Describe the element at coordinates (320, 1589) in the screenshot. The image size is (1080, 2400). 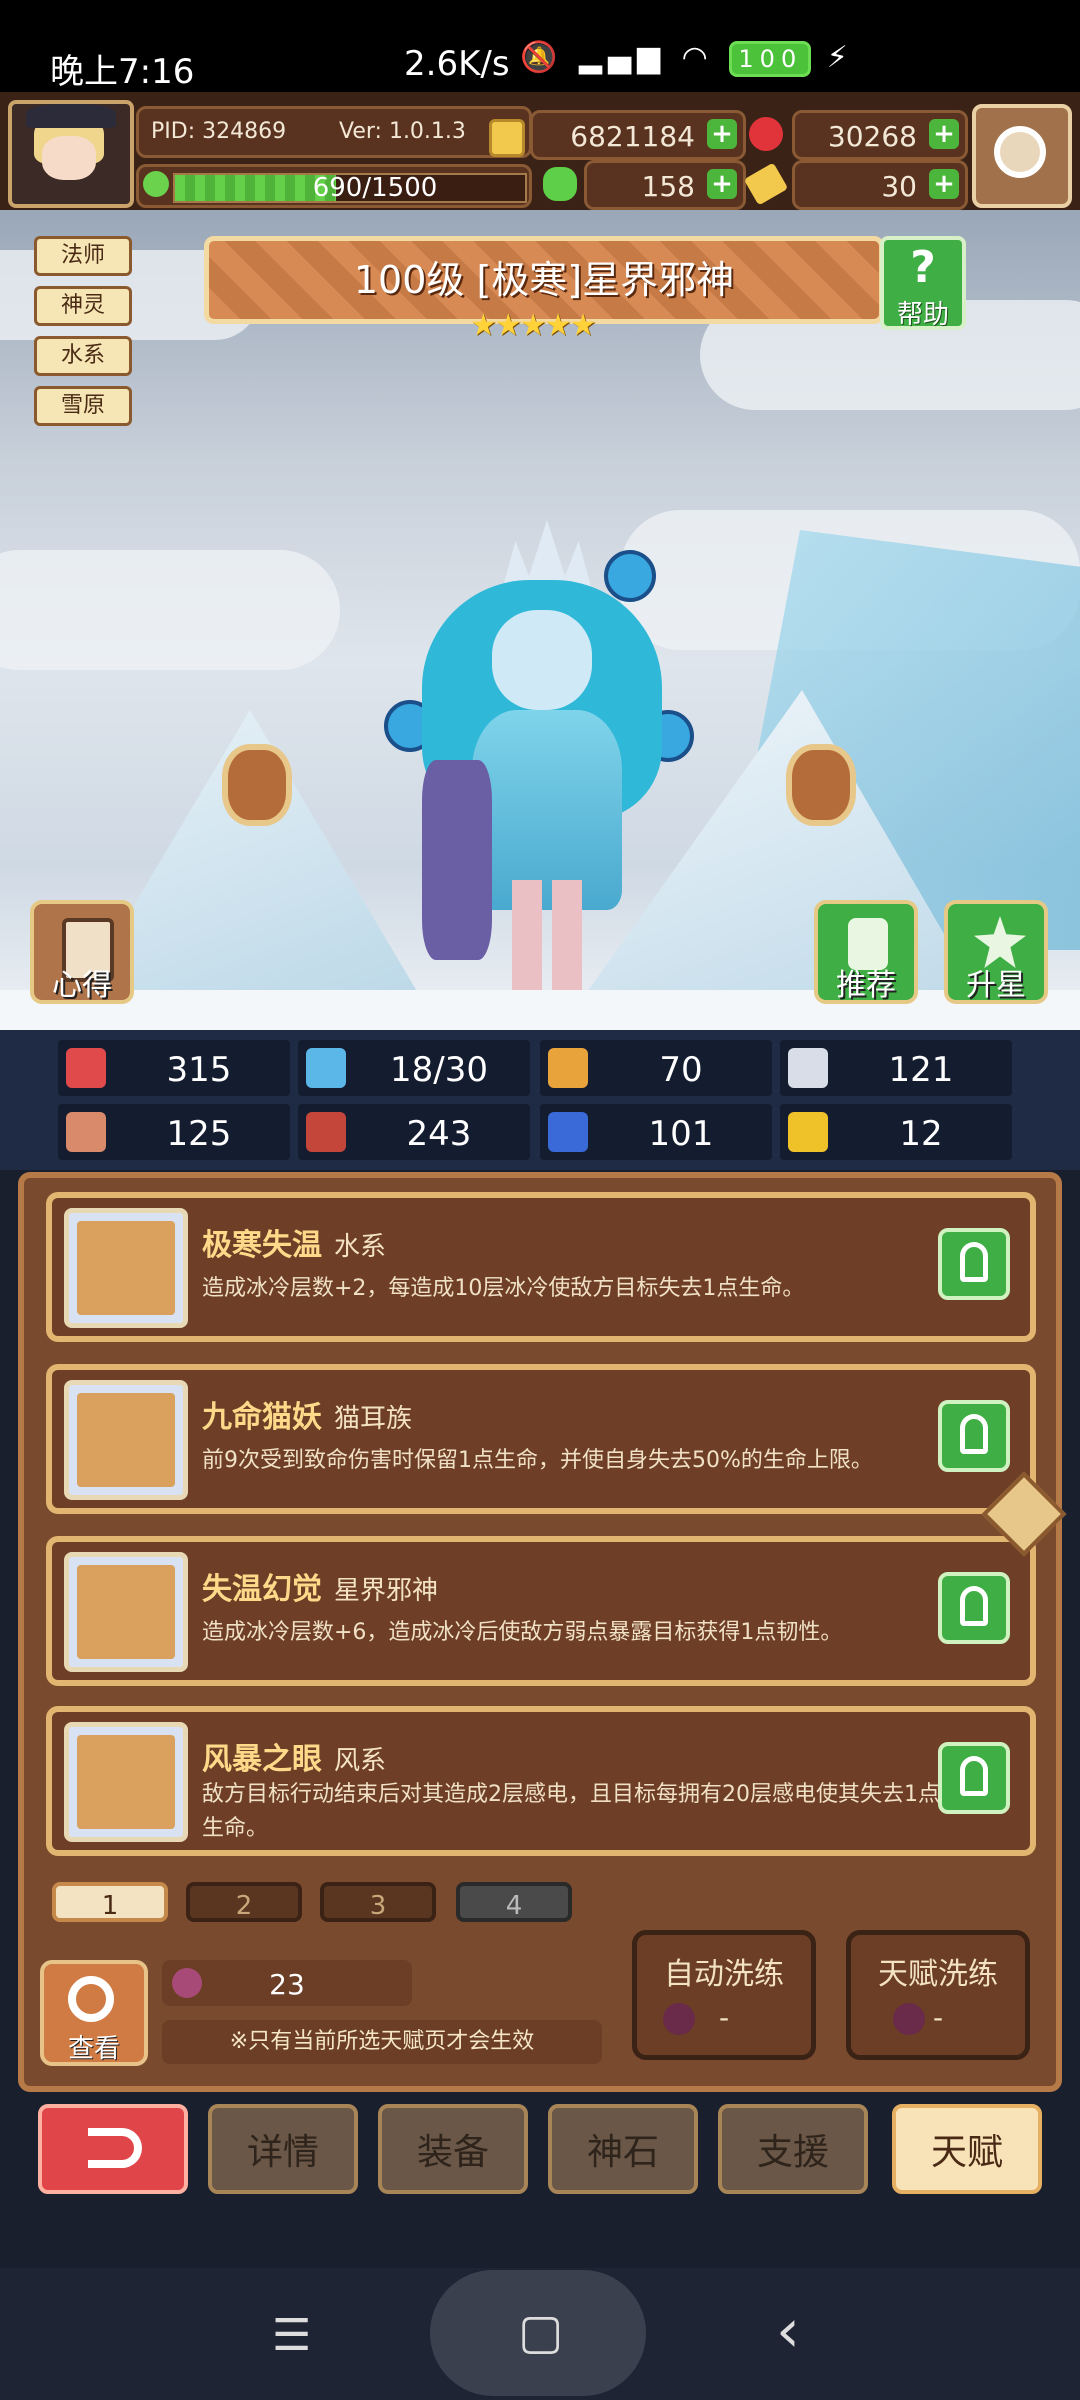
I see `talent-name: 失温幻觉 星界邪神` at that location.